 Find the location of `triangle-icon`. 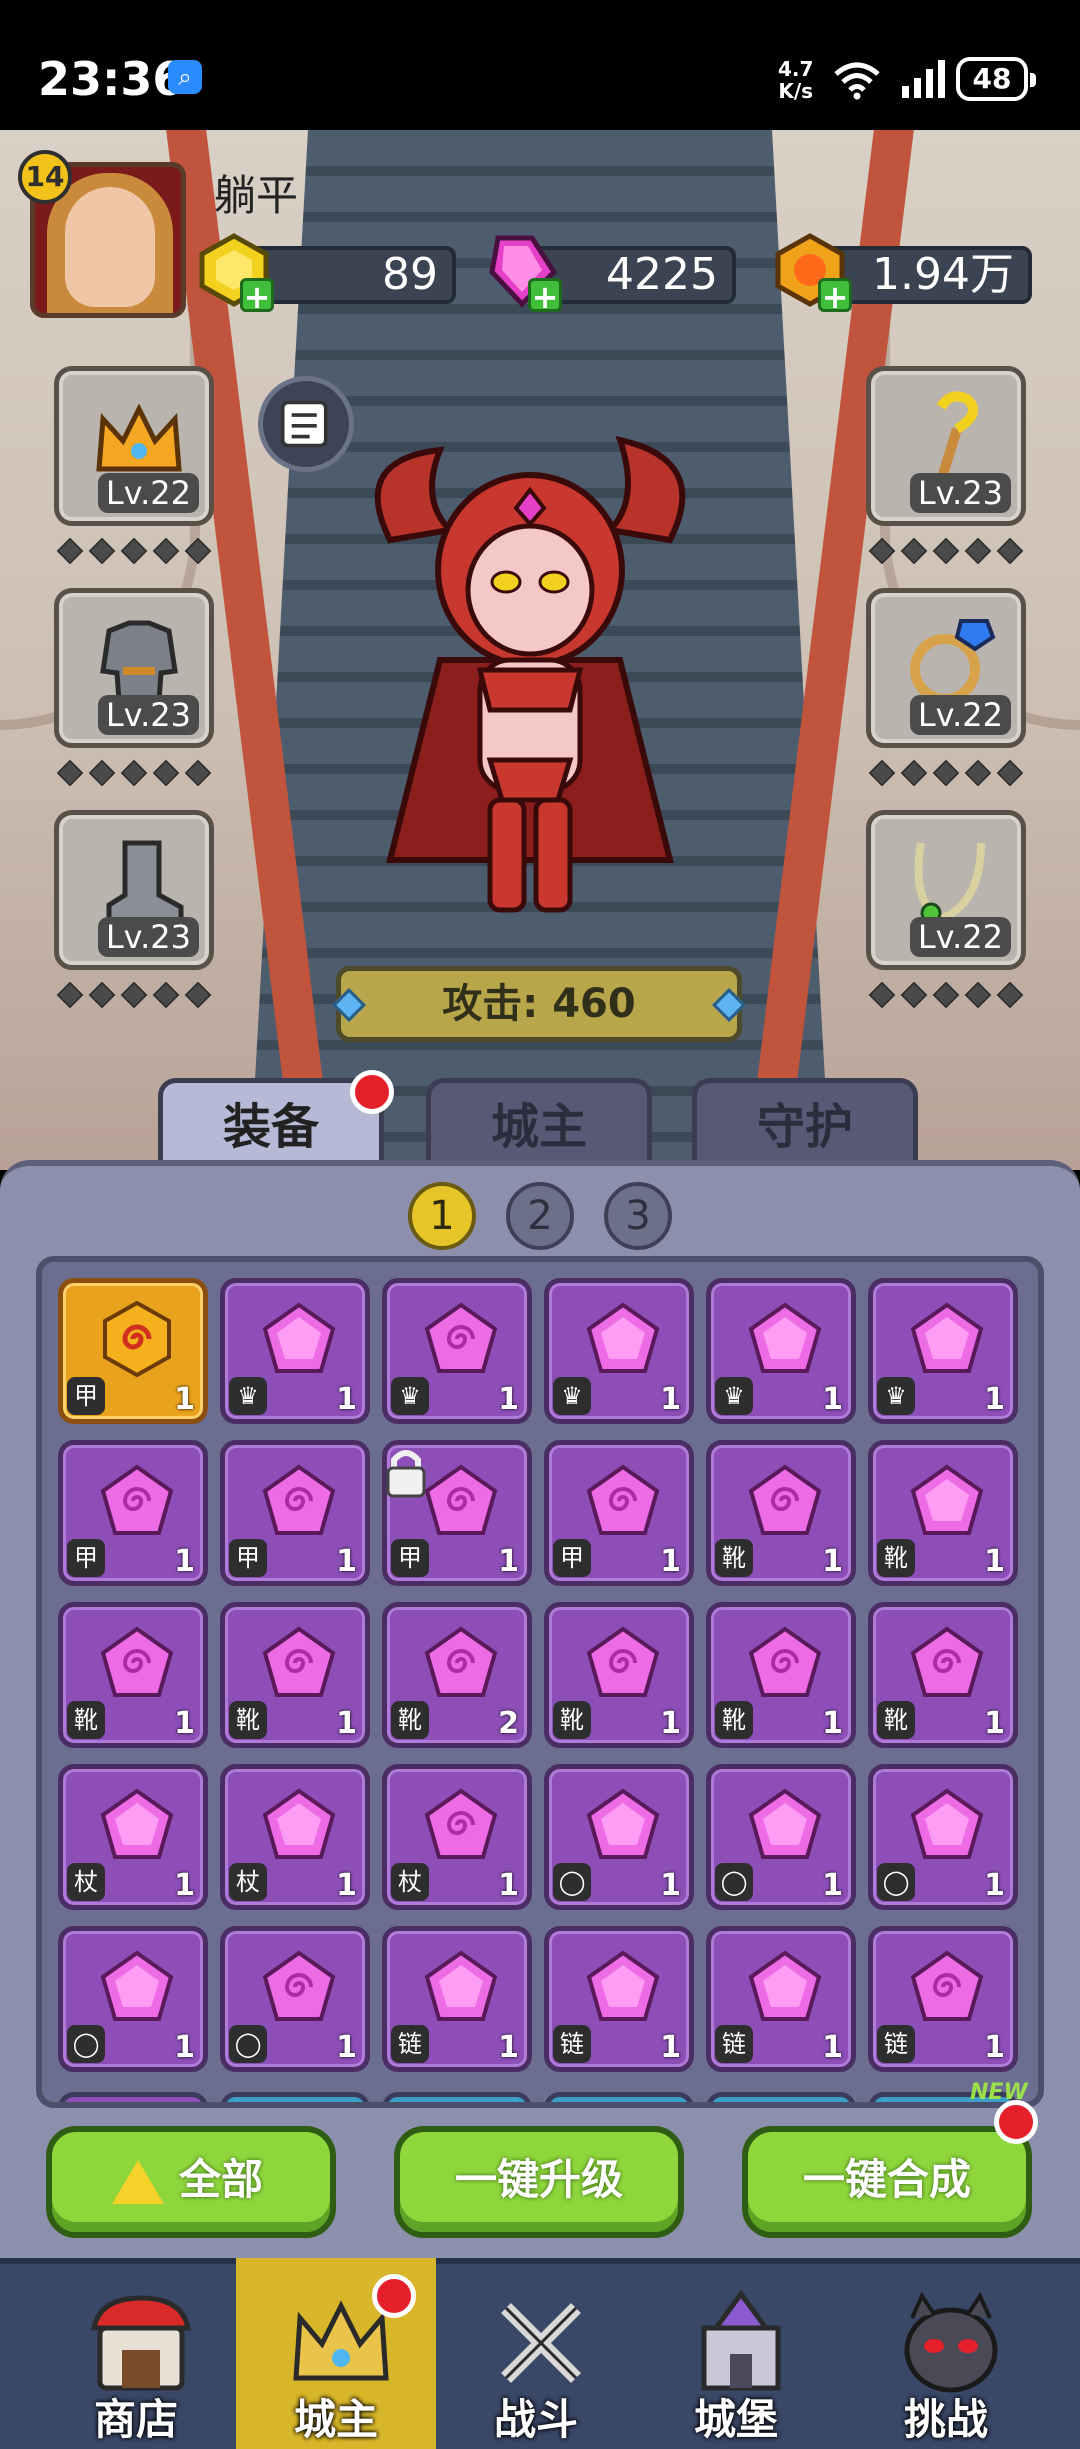

triangle-icon is located at coordinates (138, 2182).